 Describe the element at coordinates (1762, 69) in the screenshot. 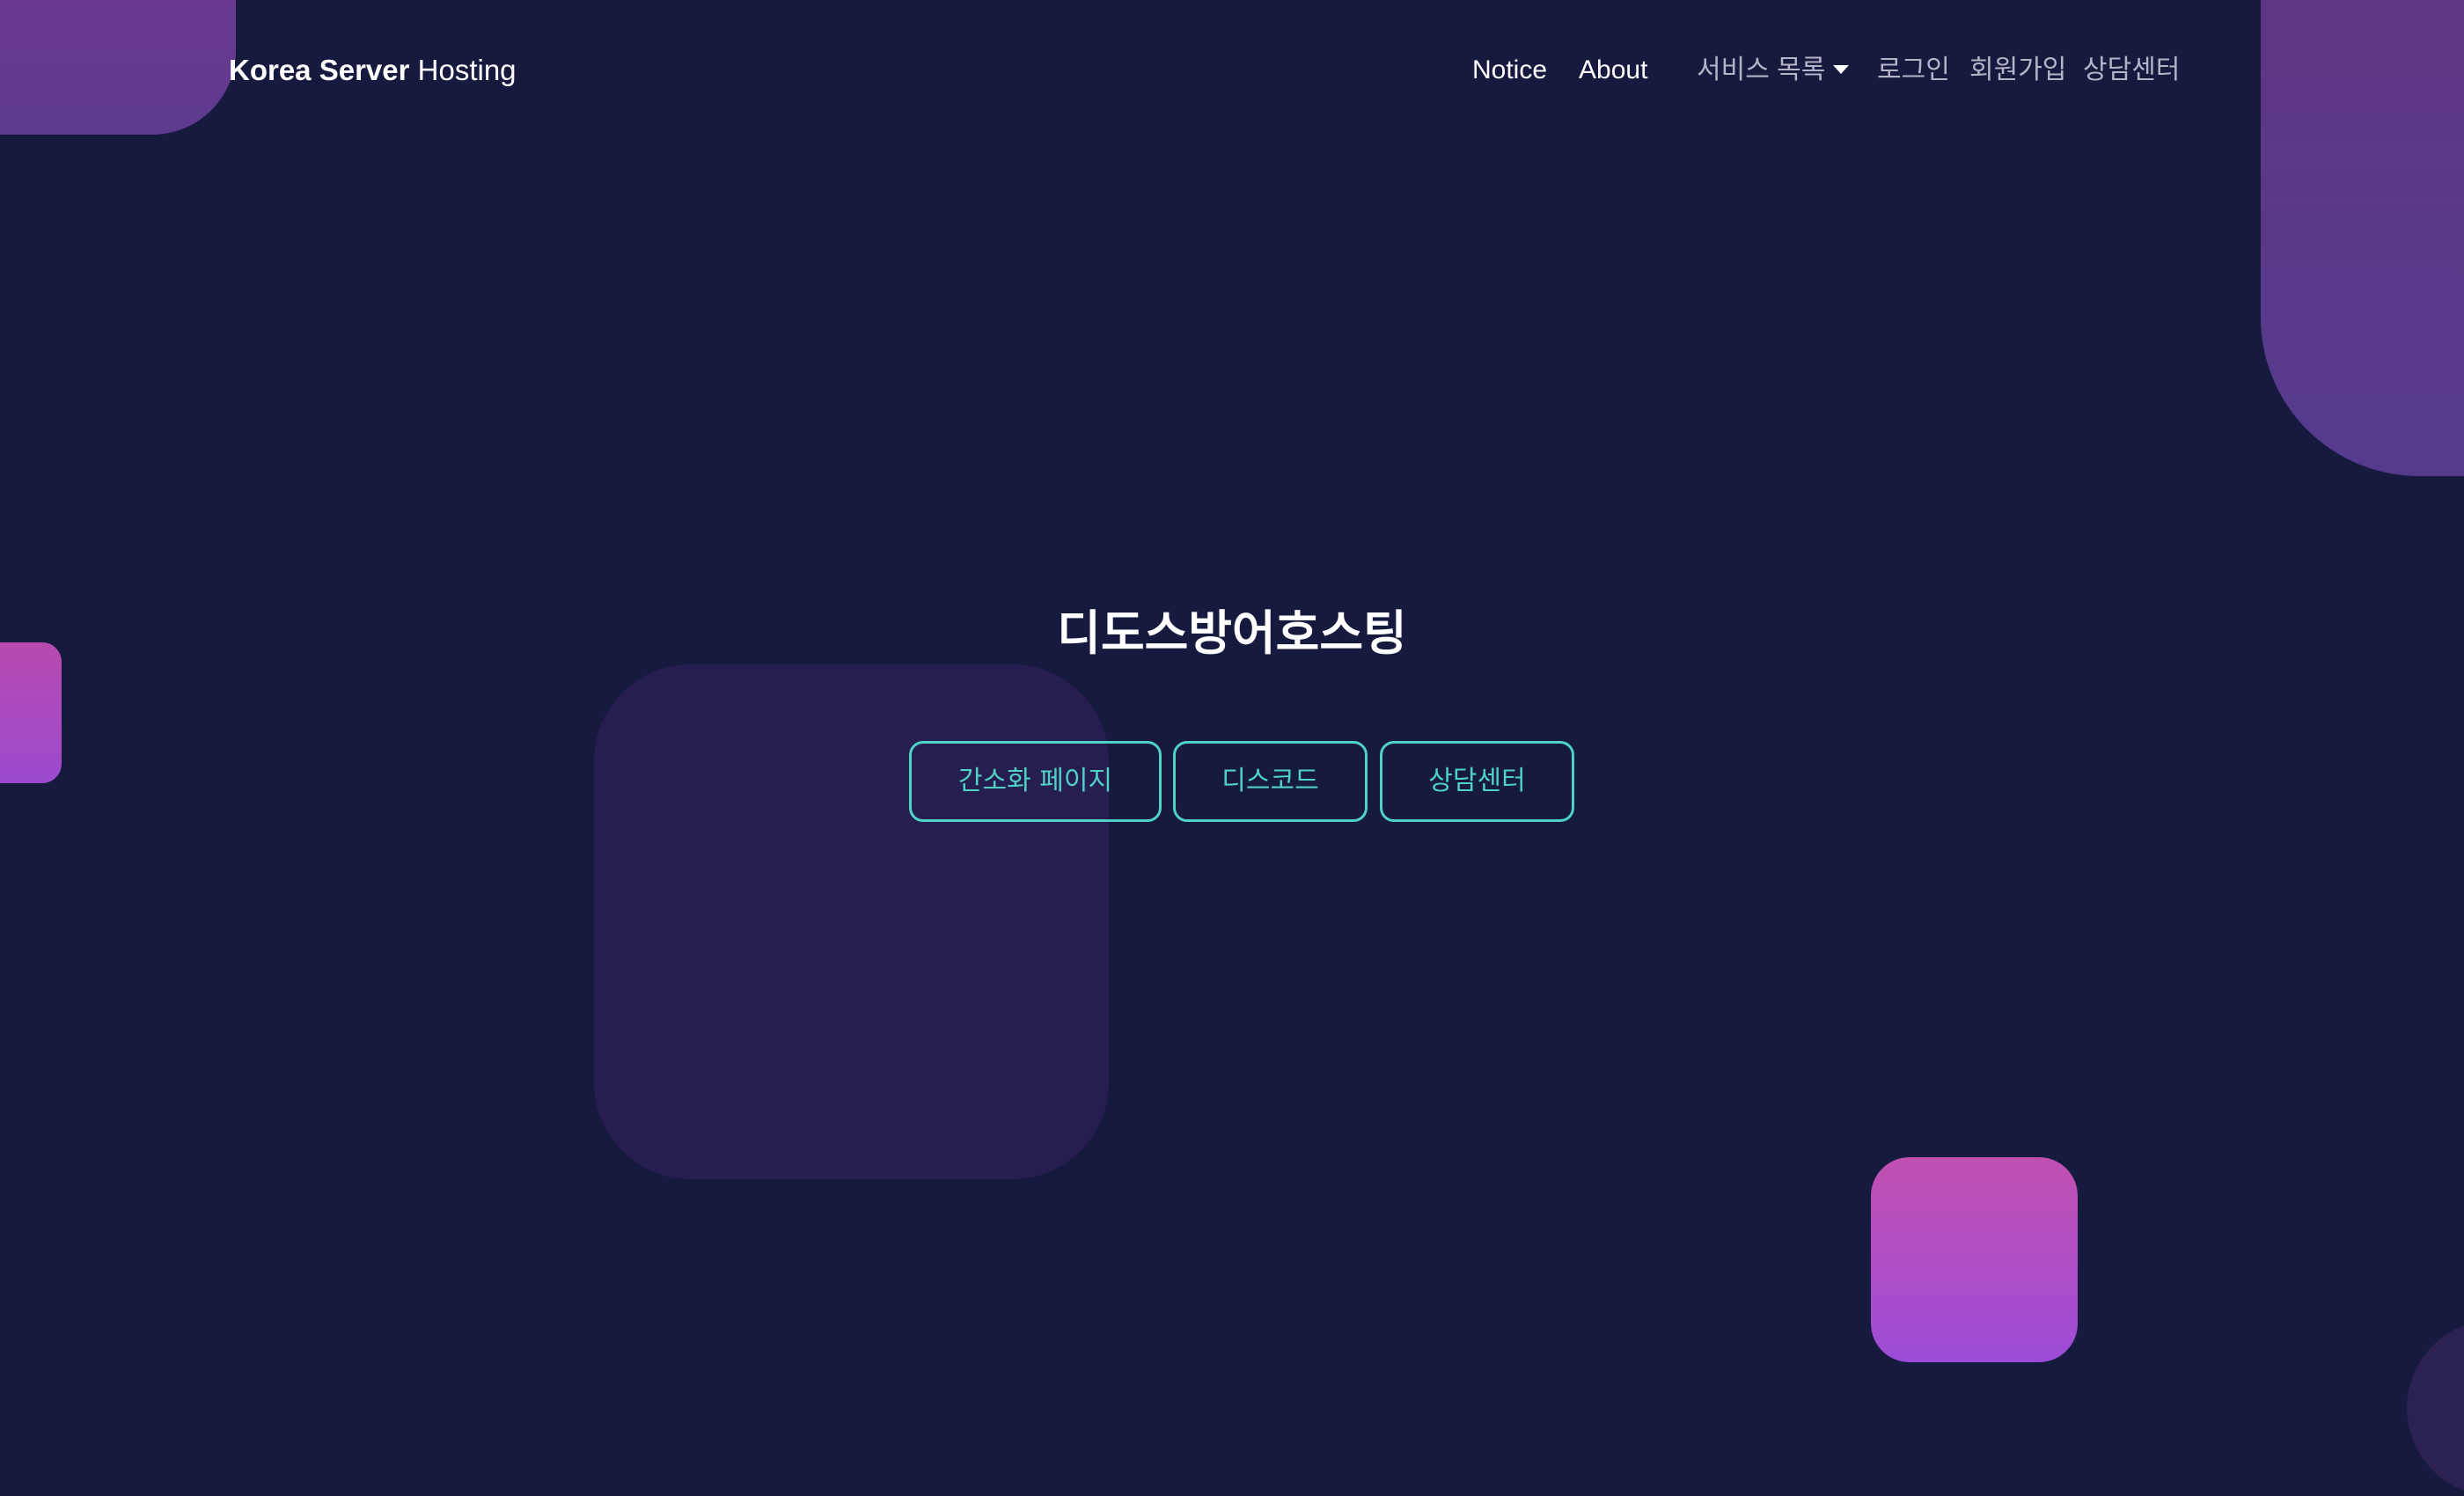

I see `nav-dropdown-services-label: 서비스 목록` at that location.